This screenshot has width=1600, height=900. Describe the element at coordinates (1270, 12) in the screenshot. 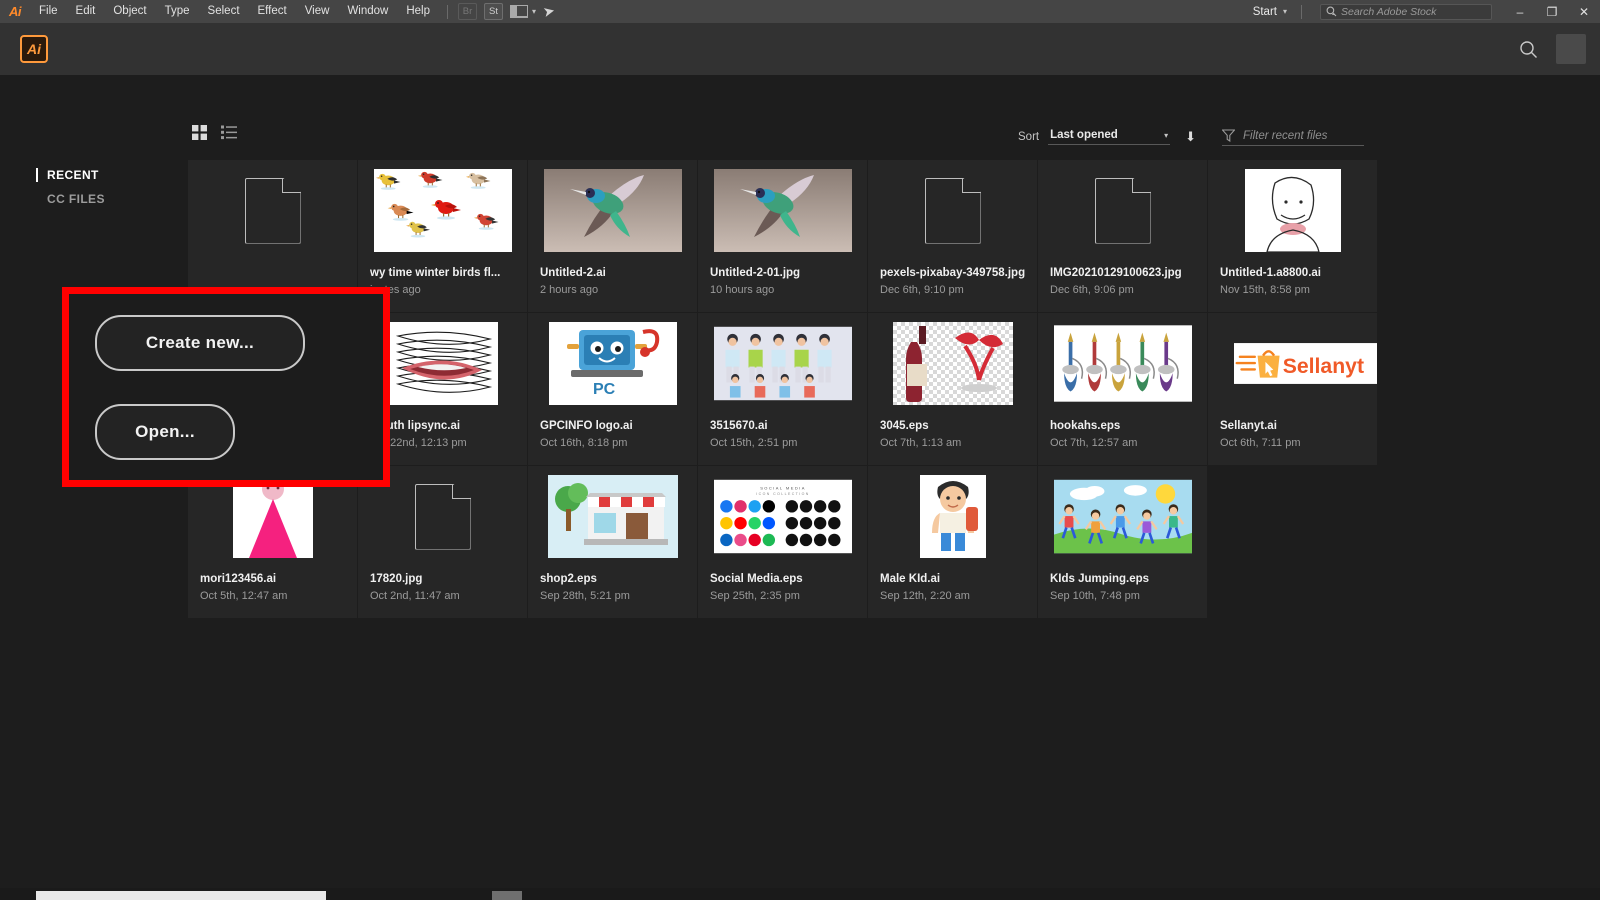

I see `workspace-switcher: Start ▾` at that location.